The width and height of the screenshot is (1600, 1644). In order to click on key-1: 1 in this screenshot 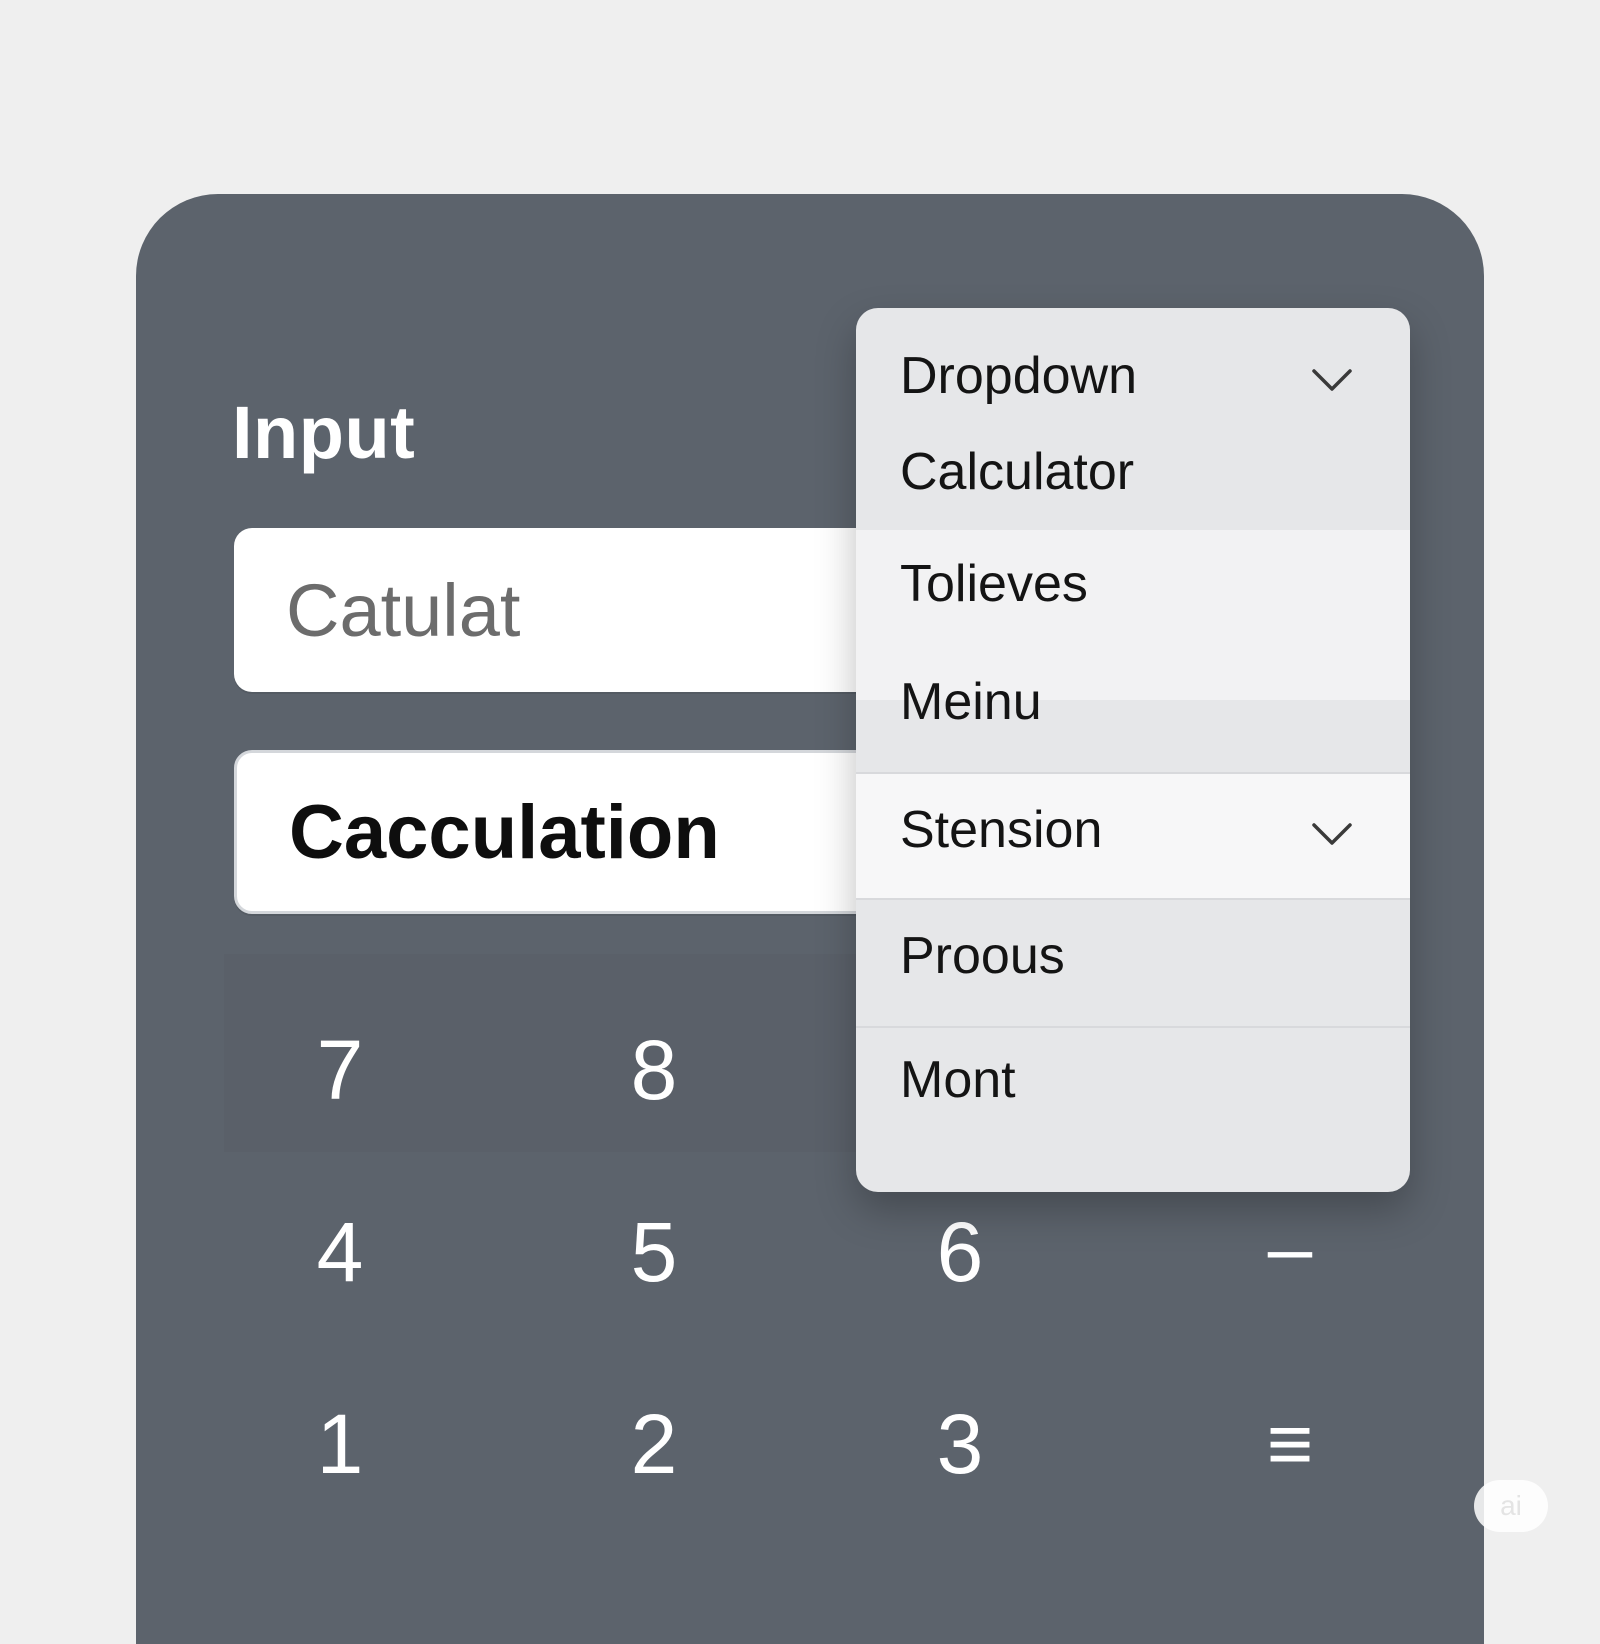, I will do `click(340, 1444)`.